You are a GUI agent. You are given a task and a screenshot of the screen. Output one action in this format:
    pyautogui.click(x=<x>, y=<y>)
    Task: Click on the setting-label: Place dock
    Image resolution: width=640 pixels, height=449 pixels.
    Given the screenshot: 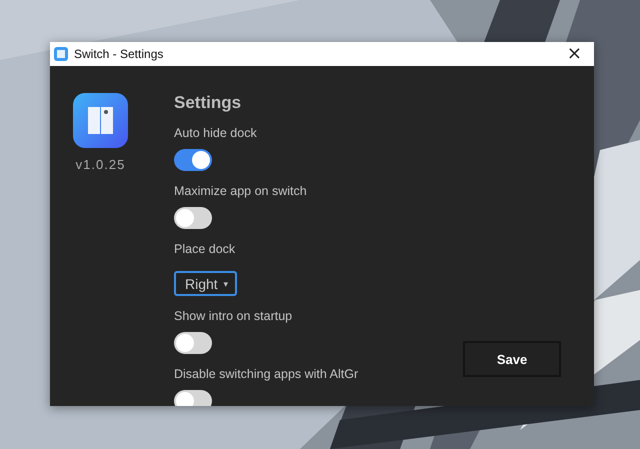 What is the action you would take?
    pyautogui.click(x=205, y=249)
    